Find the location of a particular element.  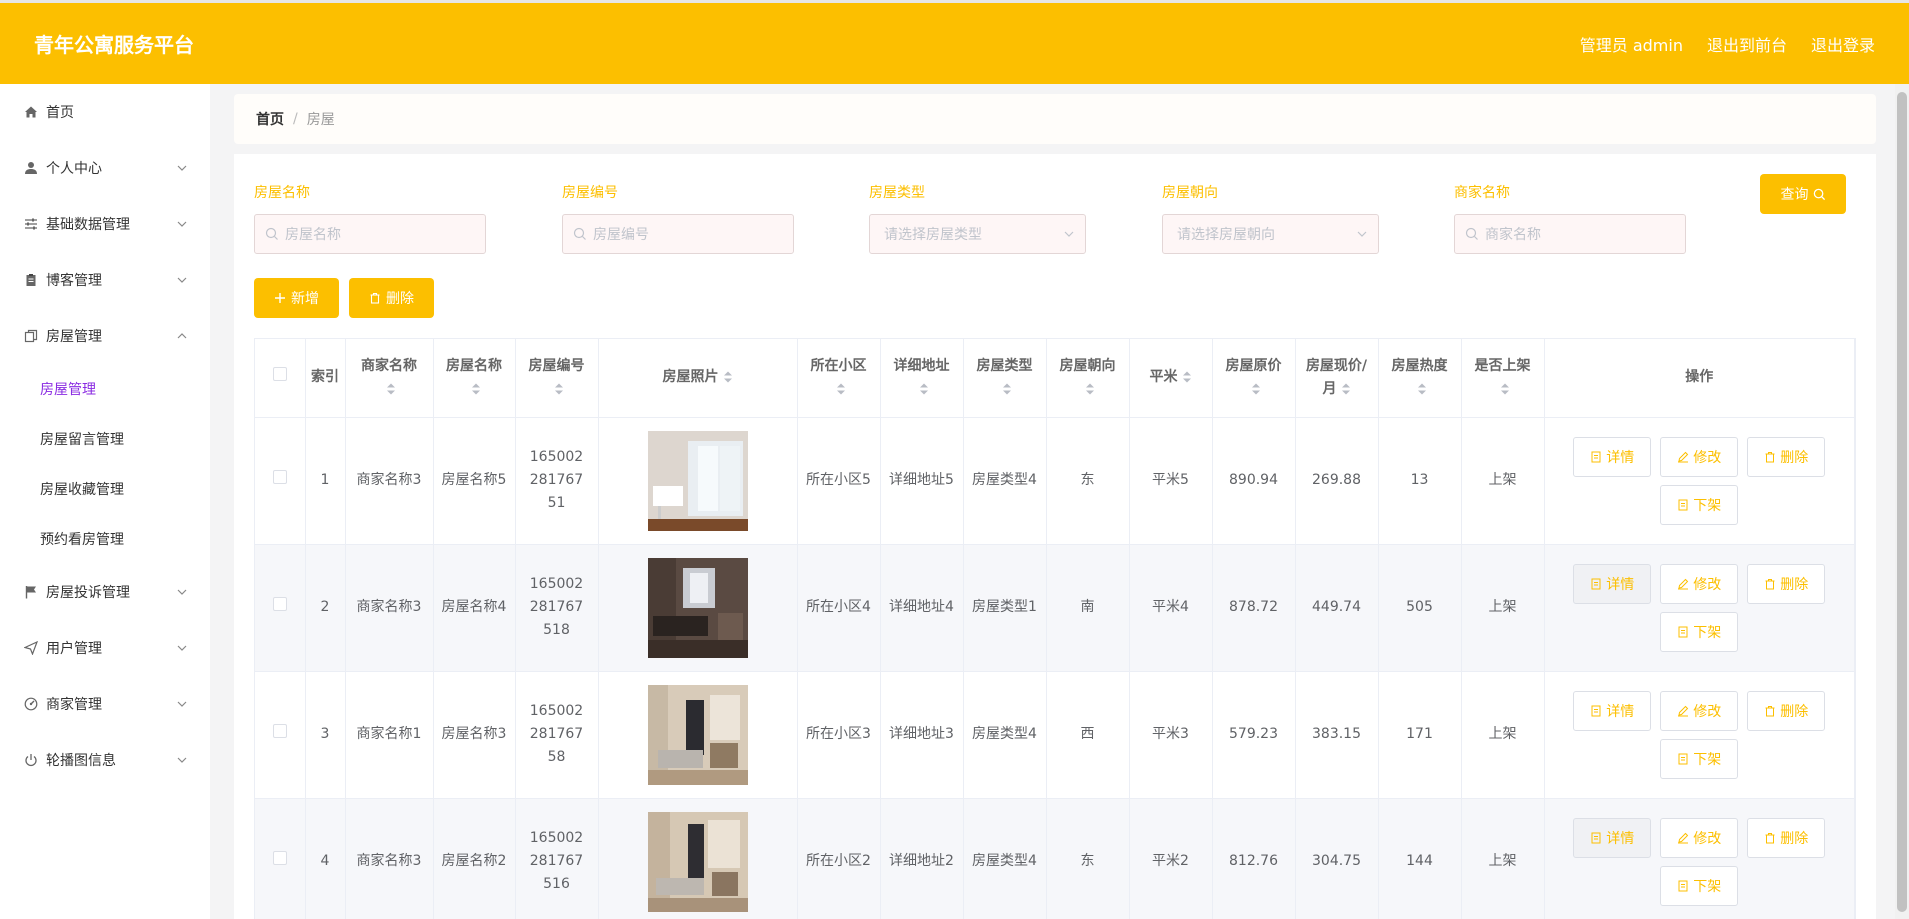

col-name: 房屋名称 is located at coordinates (474, 378).